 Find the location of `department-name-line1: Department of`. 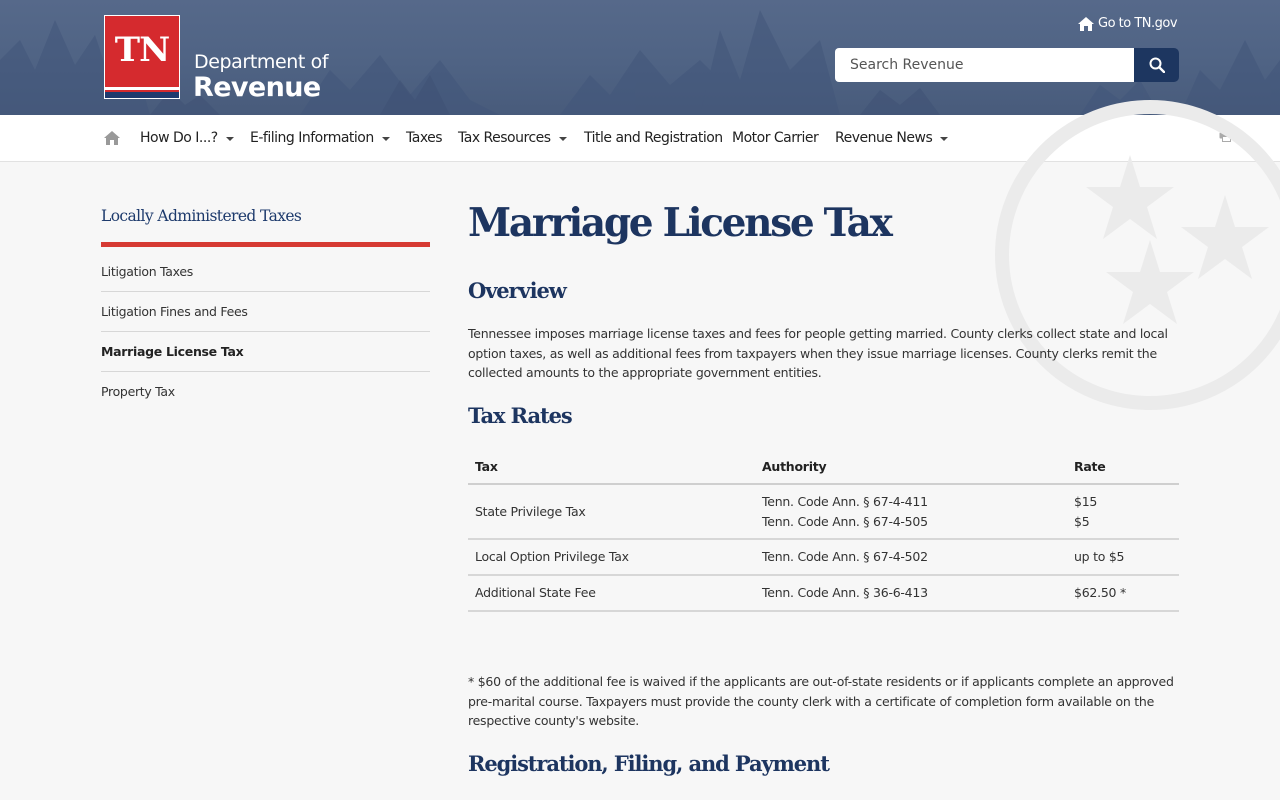

department-name-line1: Department of is located at coordinates (261, 62).